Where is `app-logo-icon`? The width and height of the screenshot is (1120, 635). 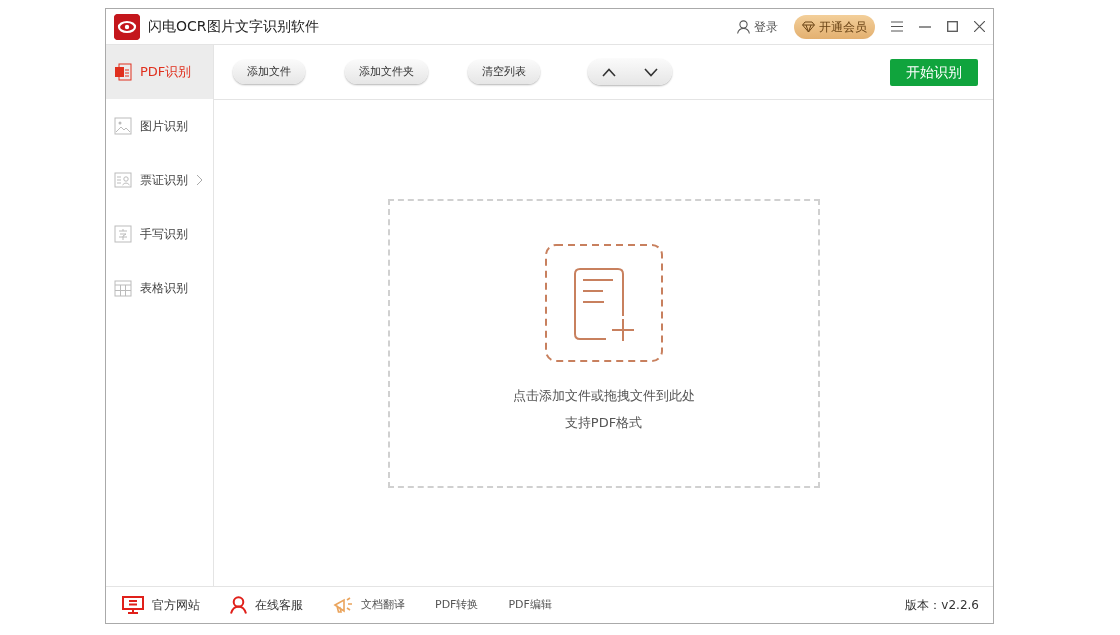 app-logo-icon is located at coordinates (127, 26).